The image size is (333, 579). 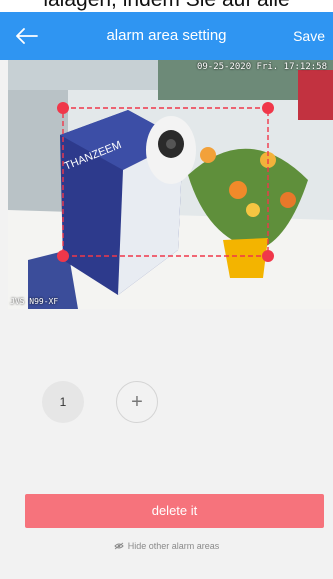 I want to click on app-header: alarm area setting Save, so click(x=166, y=36).